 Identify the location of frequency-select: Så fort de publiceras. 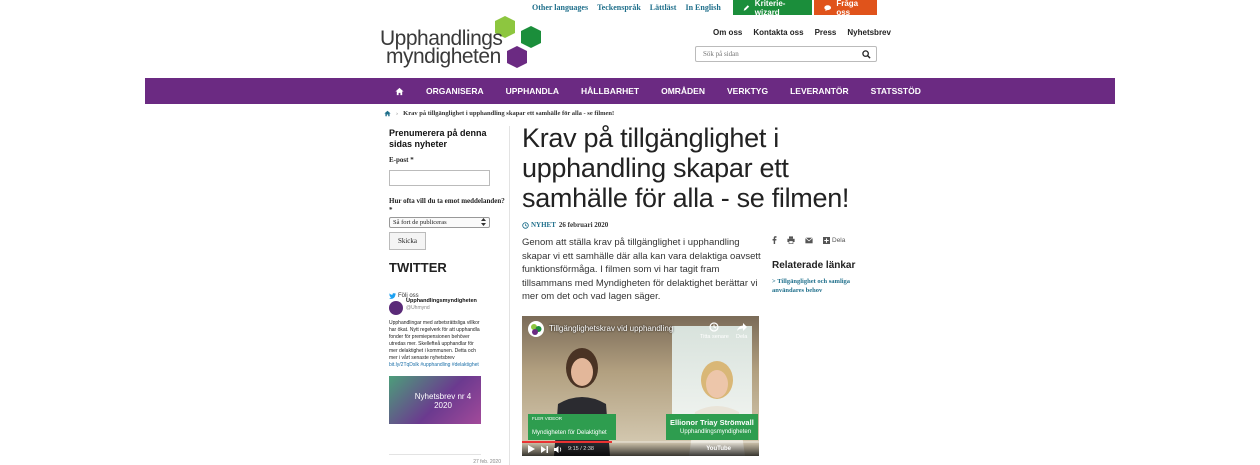
(439, 222).